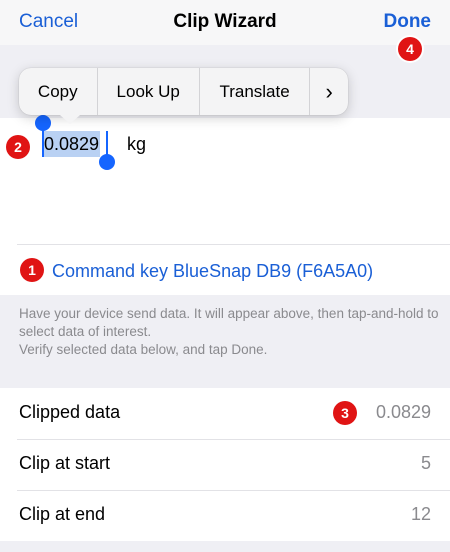 The image size is (450, 552). What do you see at coordinates (107, 162) in the screenshot?
I see `selection-end-handle` at bounding box center [107, 162].